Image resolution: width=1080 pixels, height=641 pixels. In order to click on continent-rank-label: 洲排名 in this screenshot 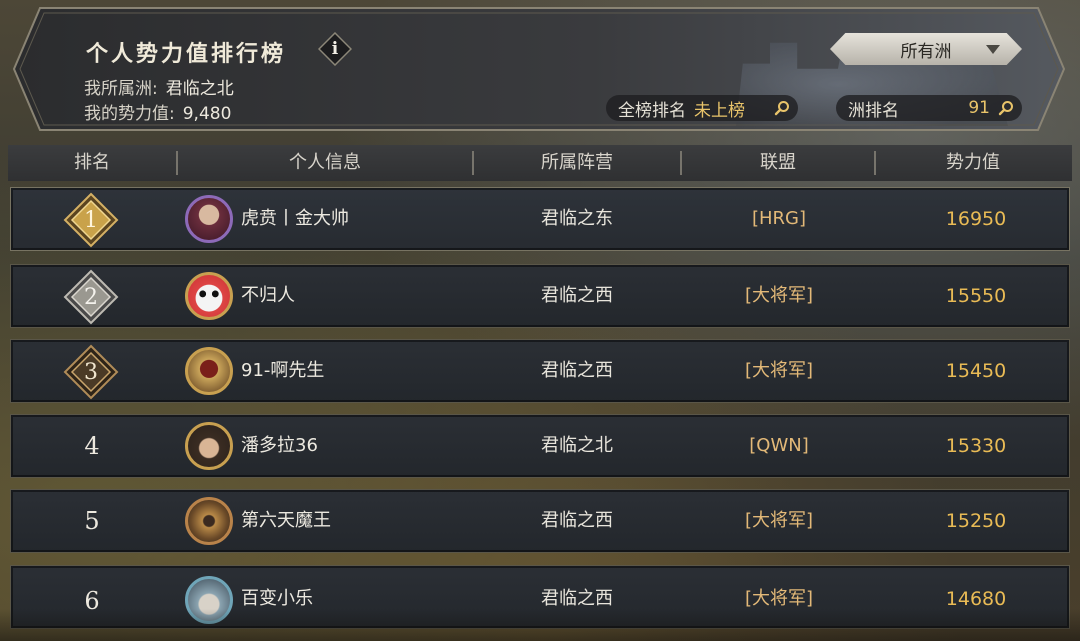, I will do `click(873, 110)`.